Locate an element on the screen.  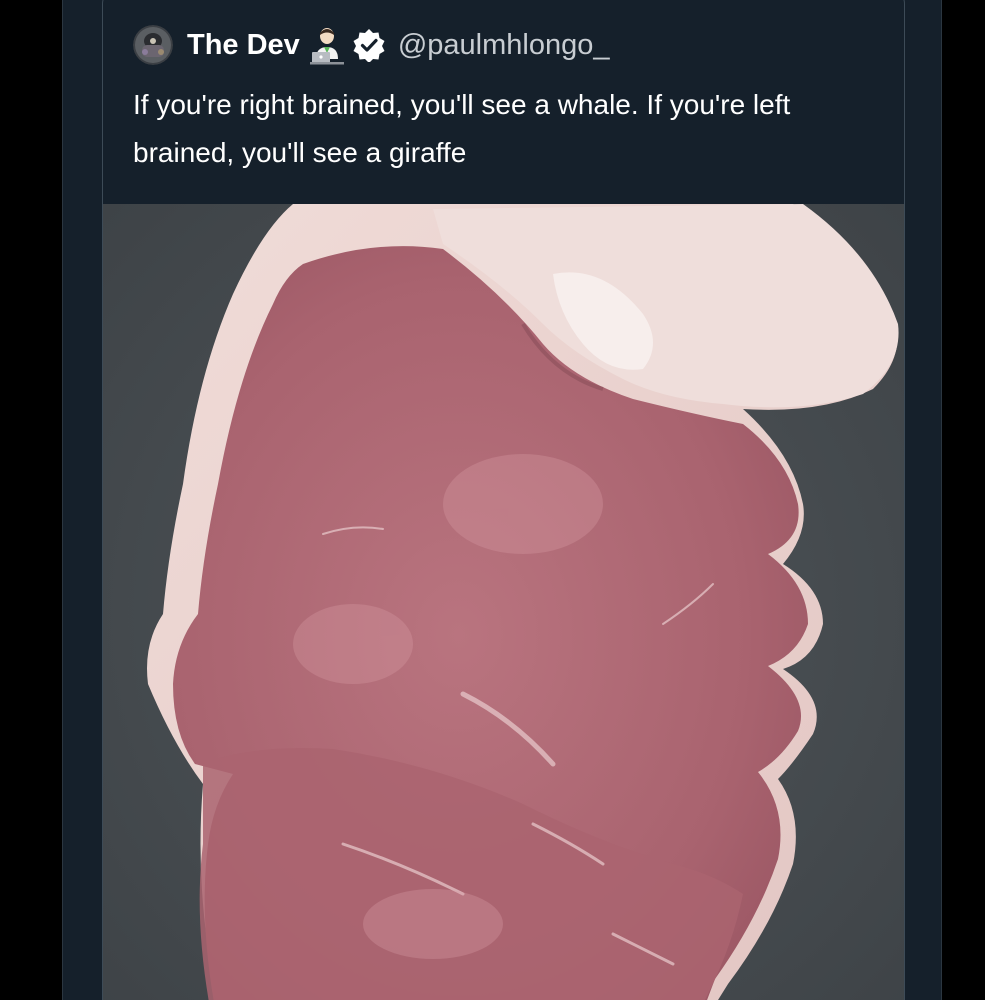
verified-badge-icon is located at coordinates (369, 45).